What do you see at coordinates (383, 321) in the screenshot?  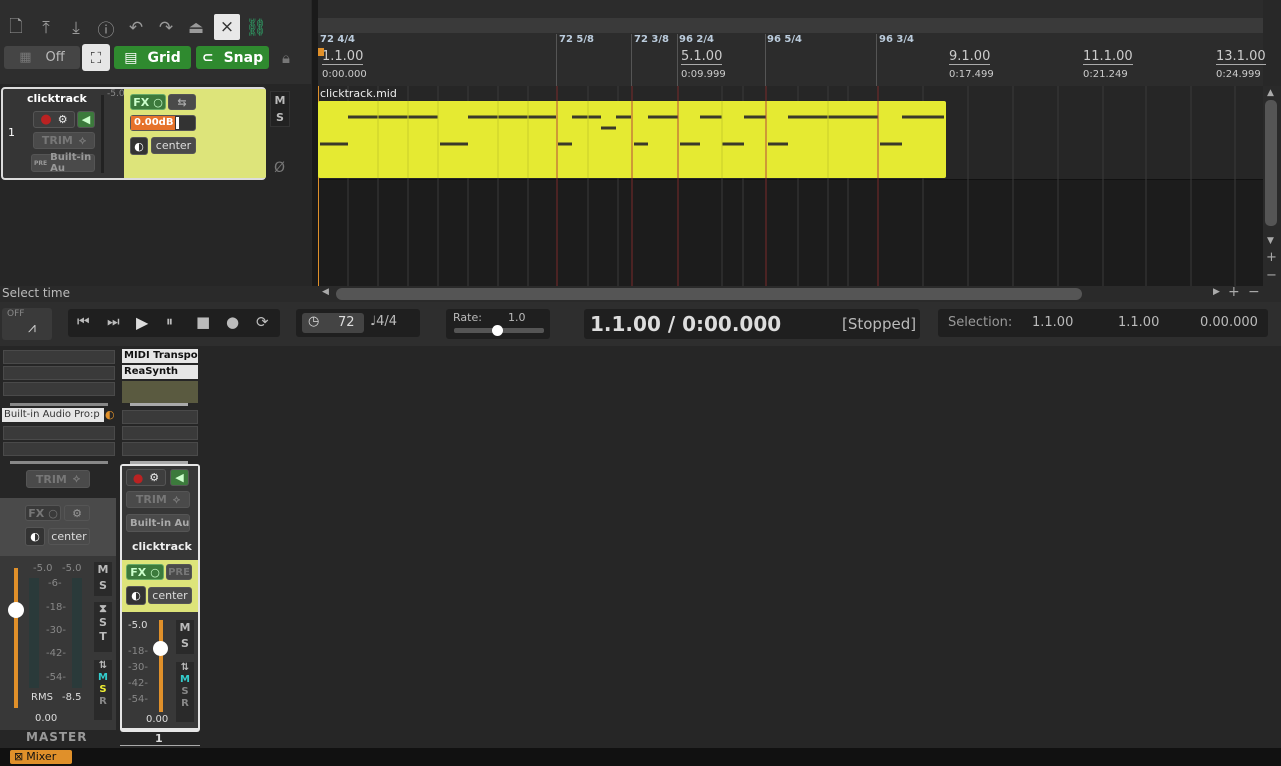 I see `timesig-display: ♩4/4` at bounding box center [383, 321].